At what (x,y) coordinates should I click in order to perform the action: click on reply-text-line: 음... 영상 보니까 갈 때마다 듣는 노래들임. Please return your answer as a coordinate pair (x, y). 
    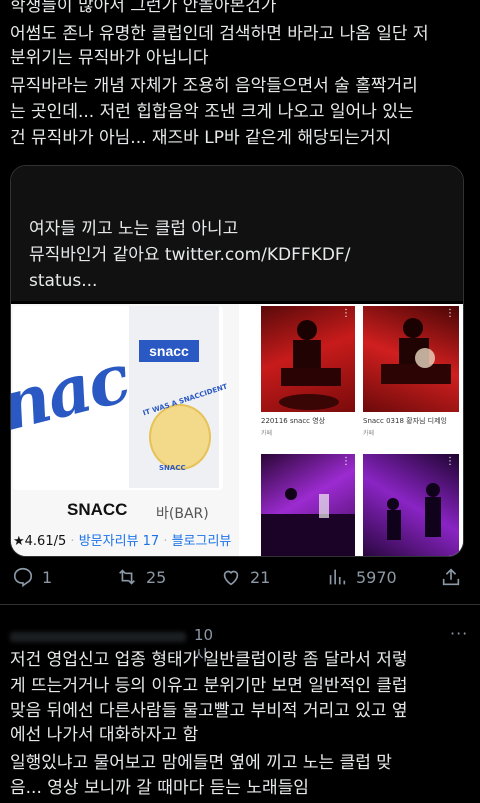
    Looking at the image, I should click on (159, 788).